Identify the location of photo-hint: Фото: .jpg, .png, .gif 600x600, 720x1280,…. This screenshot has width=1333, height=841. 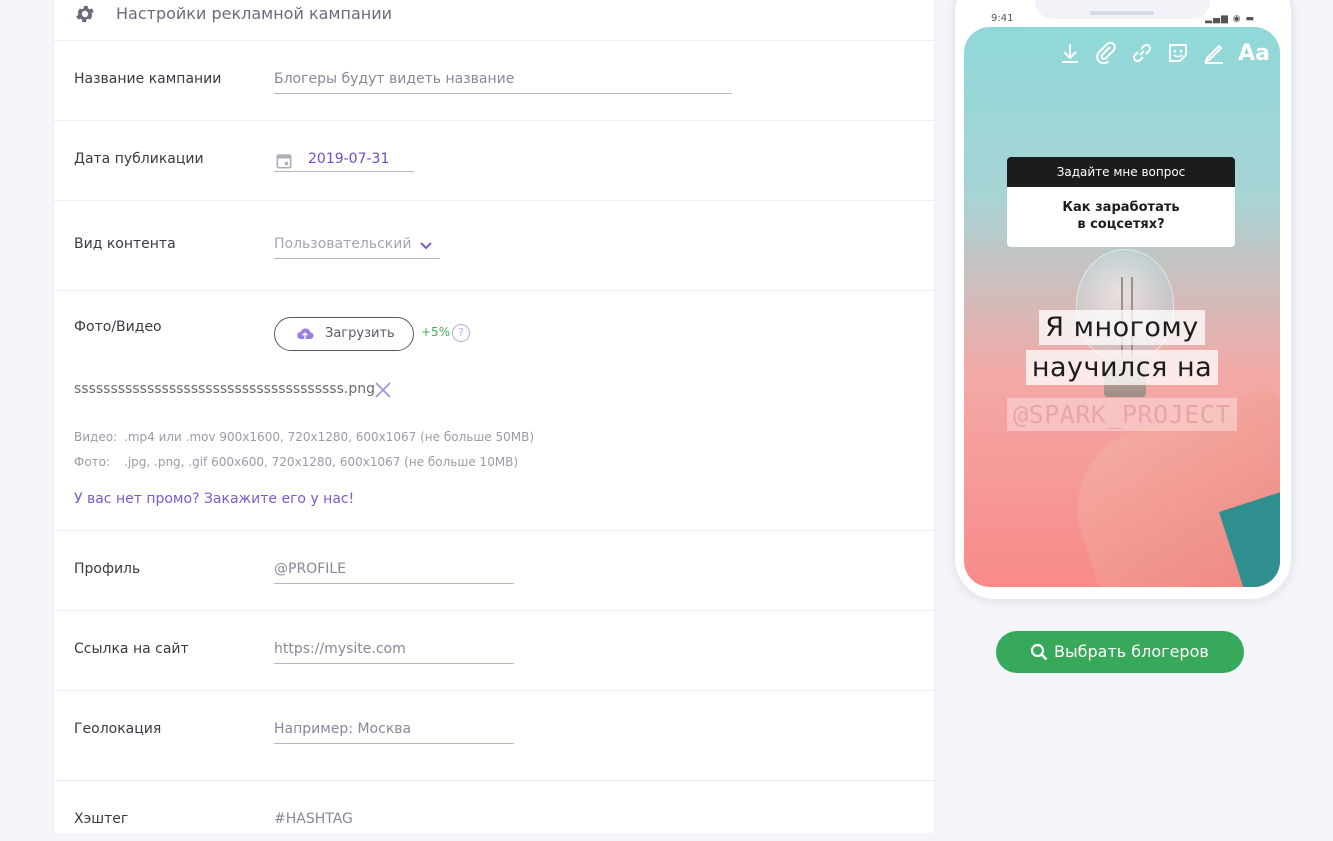
(296, 462).